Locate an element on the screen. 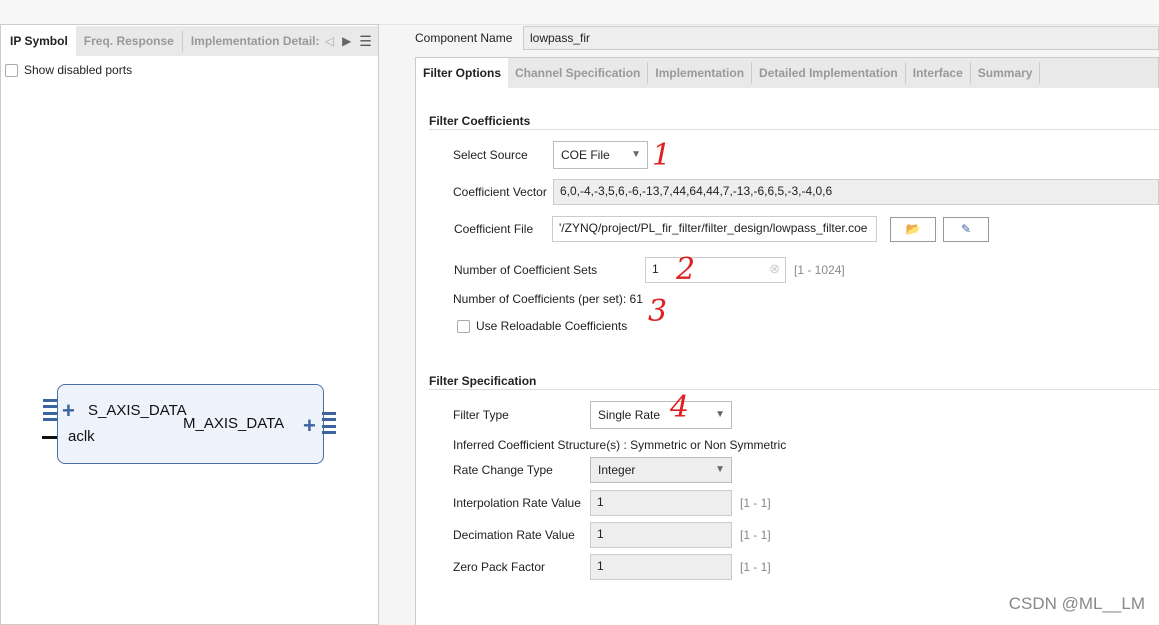 The height and width of the screenshot is (625, 1159). port-s-axis-data: S_AXIS_DATA is located at coordinates (137, 410).